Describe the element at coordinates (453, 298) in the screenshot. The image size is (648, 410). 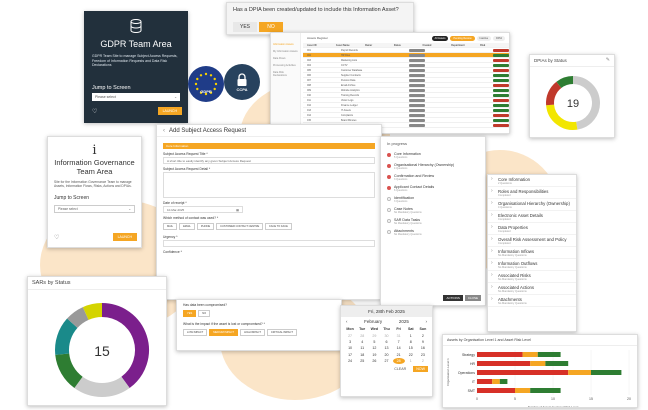
I see `actions-button: ACTIONS` at that location.